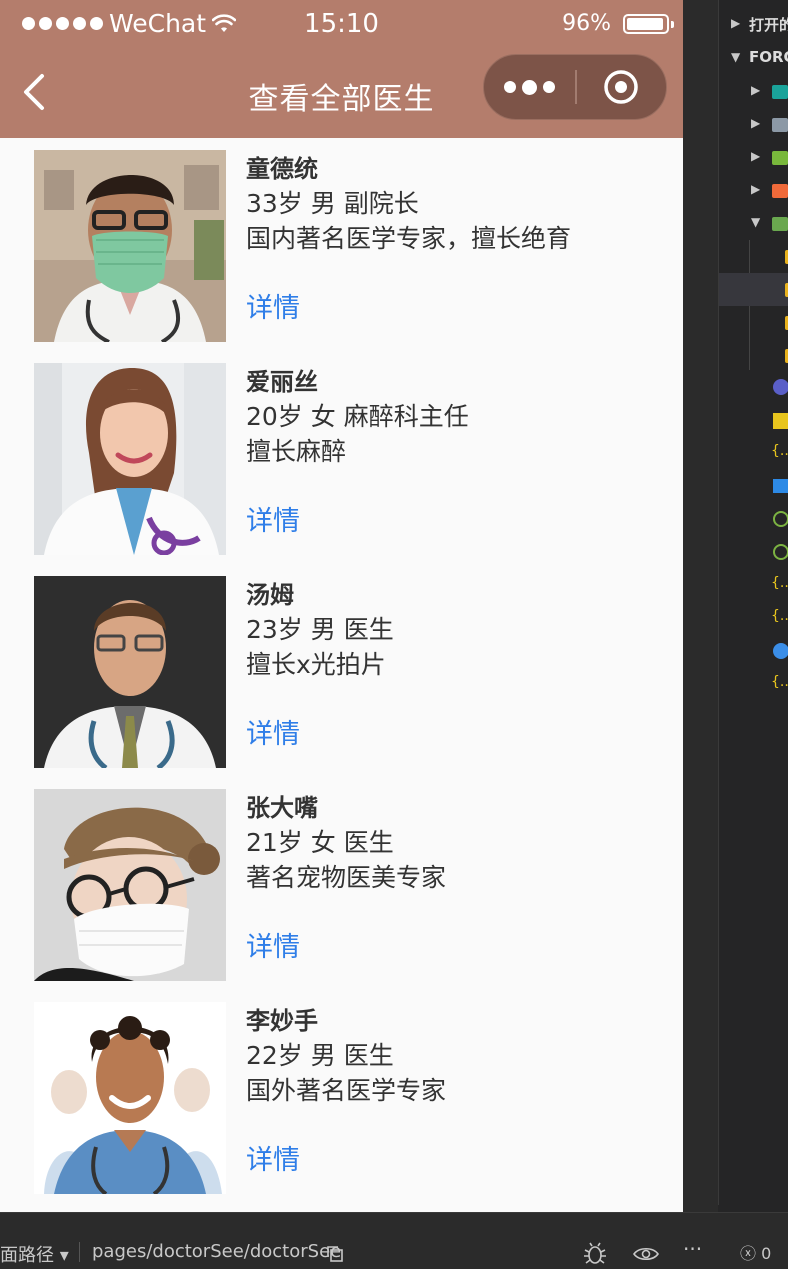 This screenshot has width=788, height=1269. What do you see at coordinates (409, 238) in the screenshot?
I see `doctor-description: 国内著名医学专家，擅长绝育` at bounding box center [409, 238].